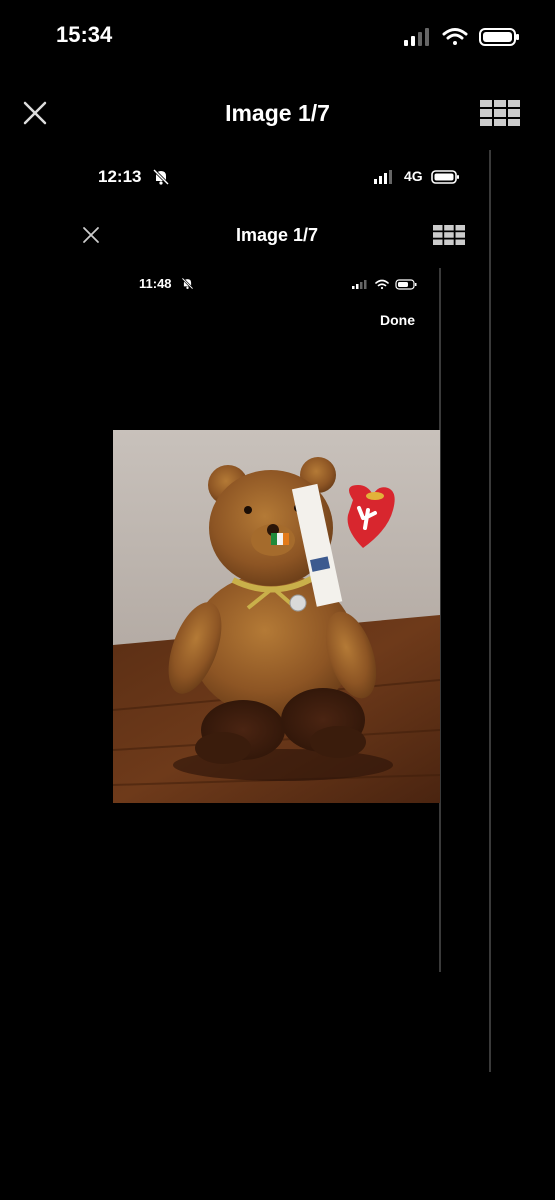 The height and width of the screenshot is (1200, 555). I want to click on done-button: Done, so click(397, 320).